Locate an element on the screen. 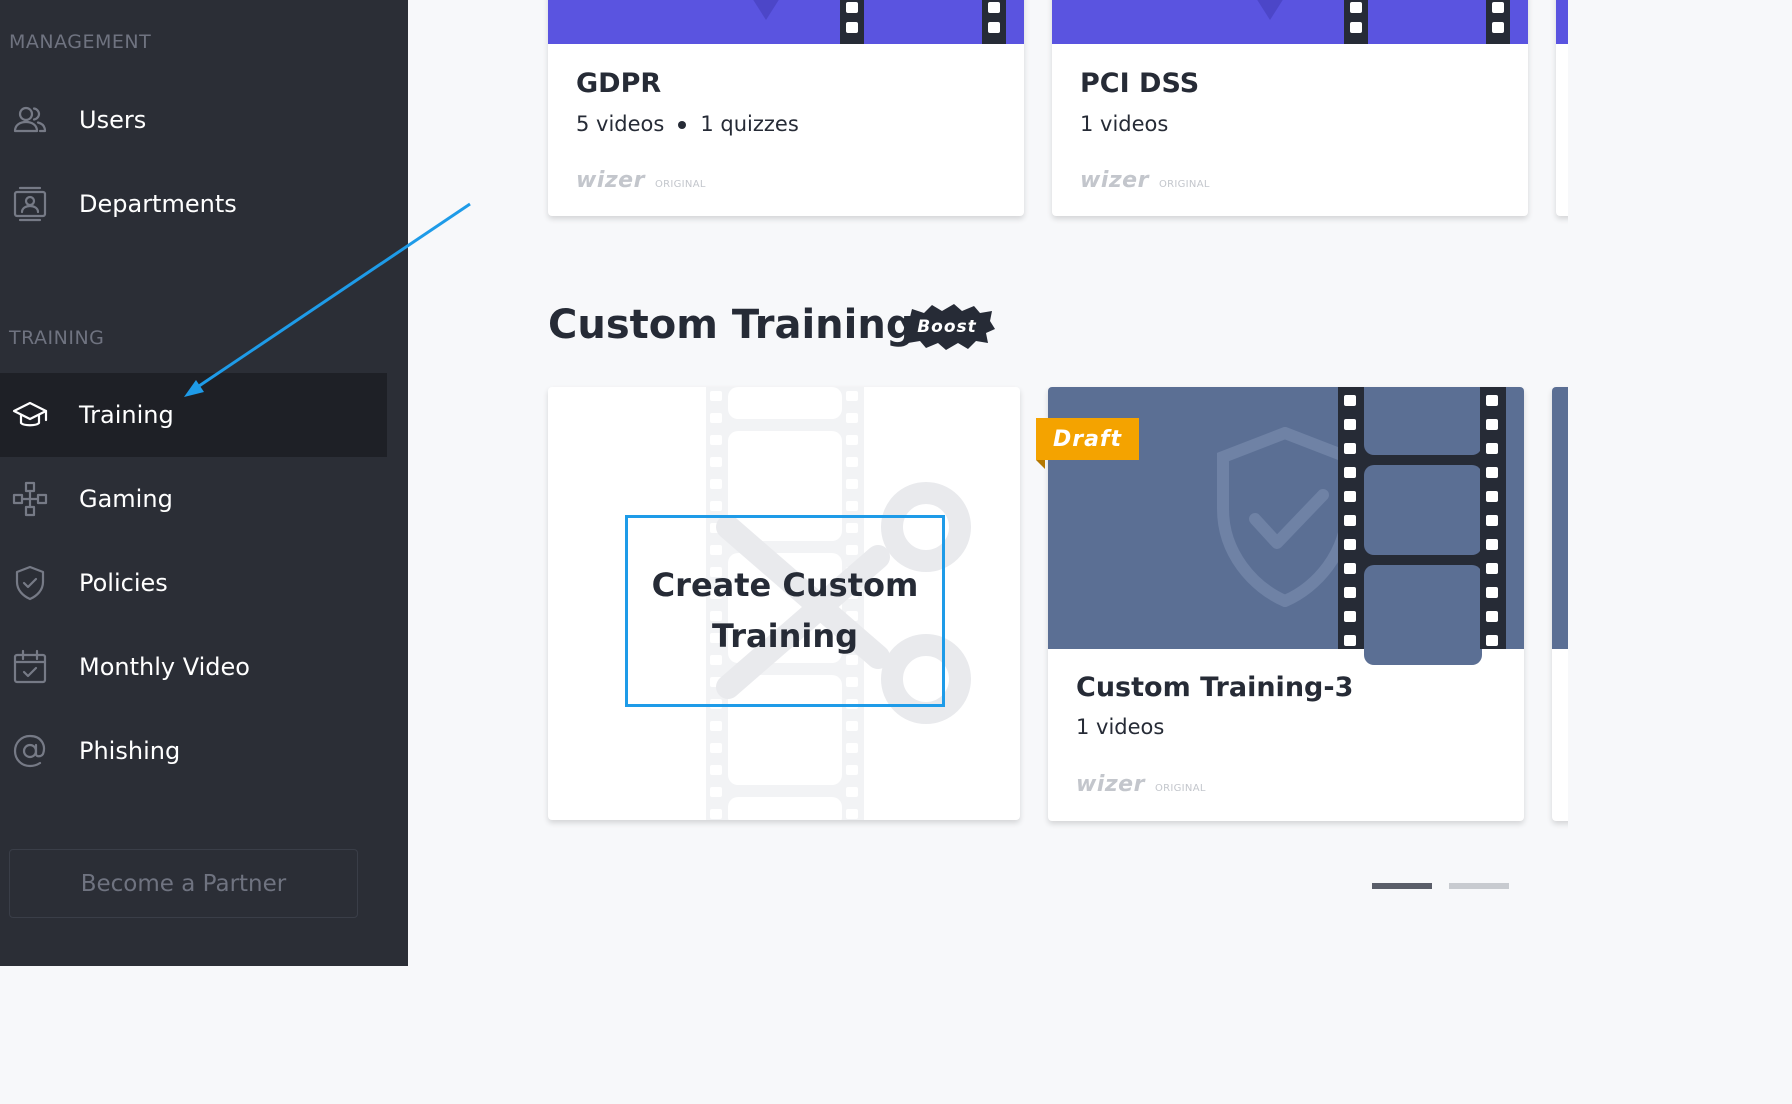 Image resolution: width=1792 pixels, height=1104 pixels. sidebar-item-label: Users is located at coordinates (113, 120).